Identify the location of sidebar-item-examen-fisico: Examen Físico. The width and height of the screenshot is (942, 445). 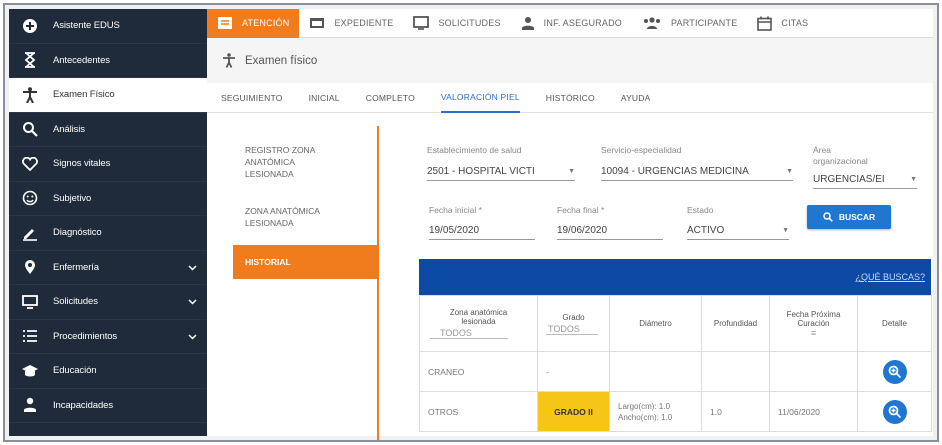
(108, 95).